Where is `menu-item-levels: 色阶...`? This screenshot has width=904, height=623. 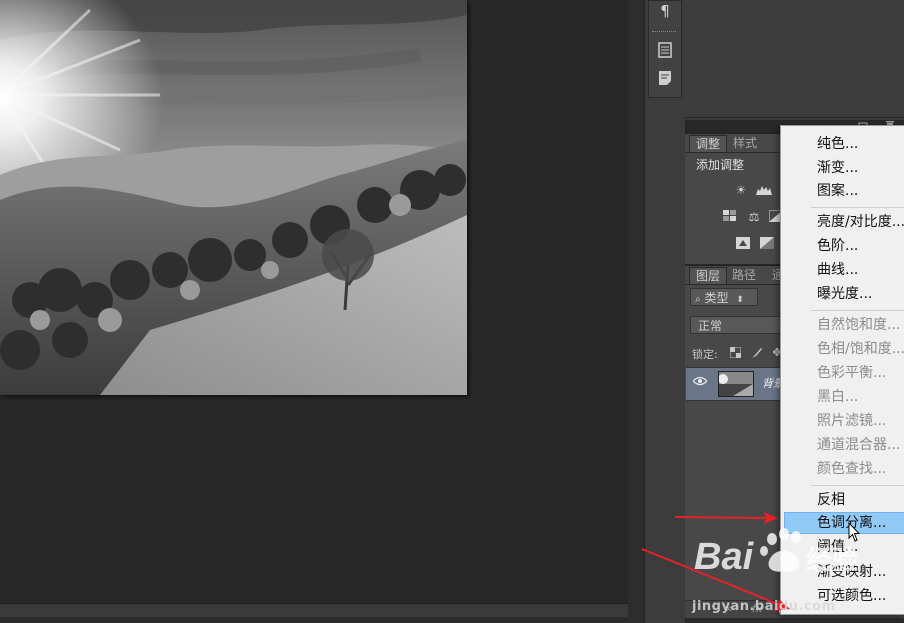
menu-item-levels: 色阶... is located at coordinates (837, 246).